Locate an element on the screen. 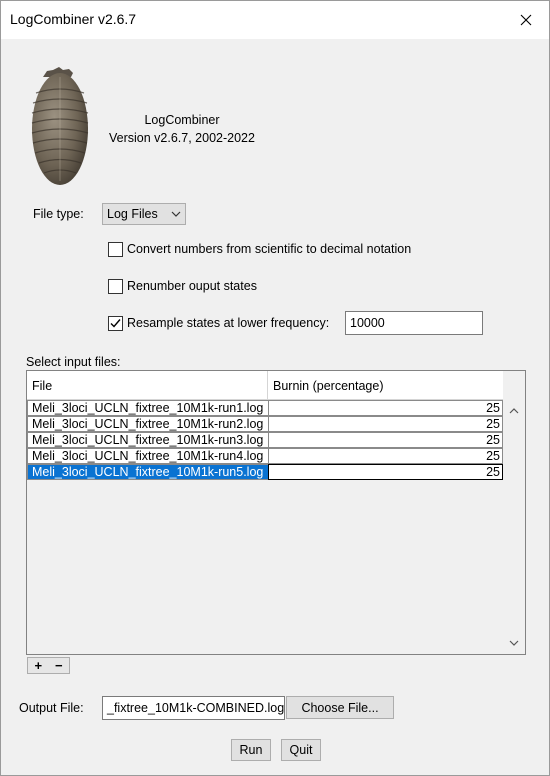  title-bar: LogCombiner v2.6.7 is located at coordinates (275, 20).